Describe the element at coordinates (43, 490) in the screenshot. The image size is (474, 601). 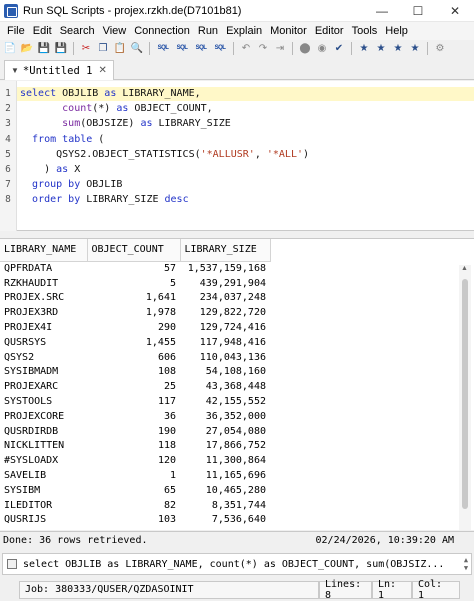
I see `cell-library-name: SYSIBM` at that location.